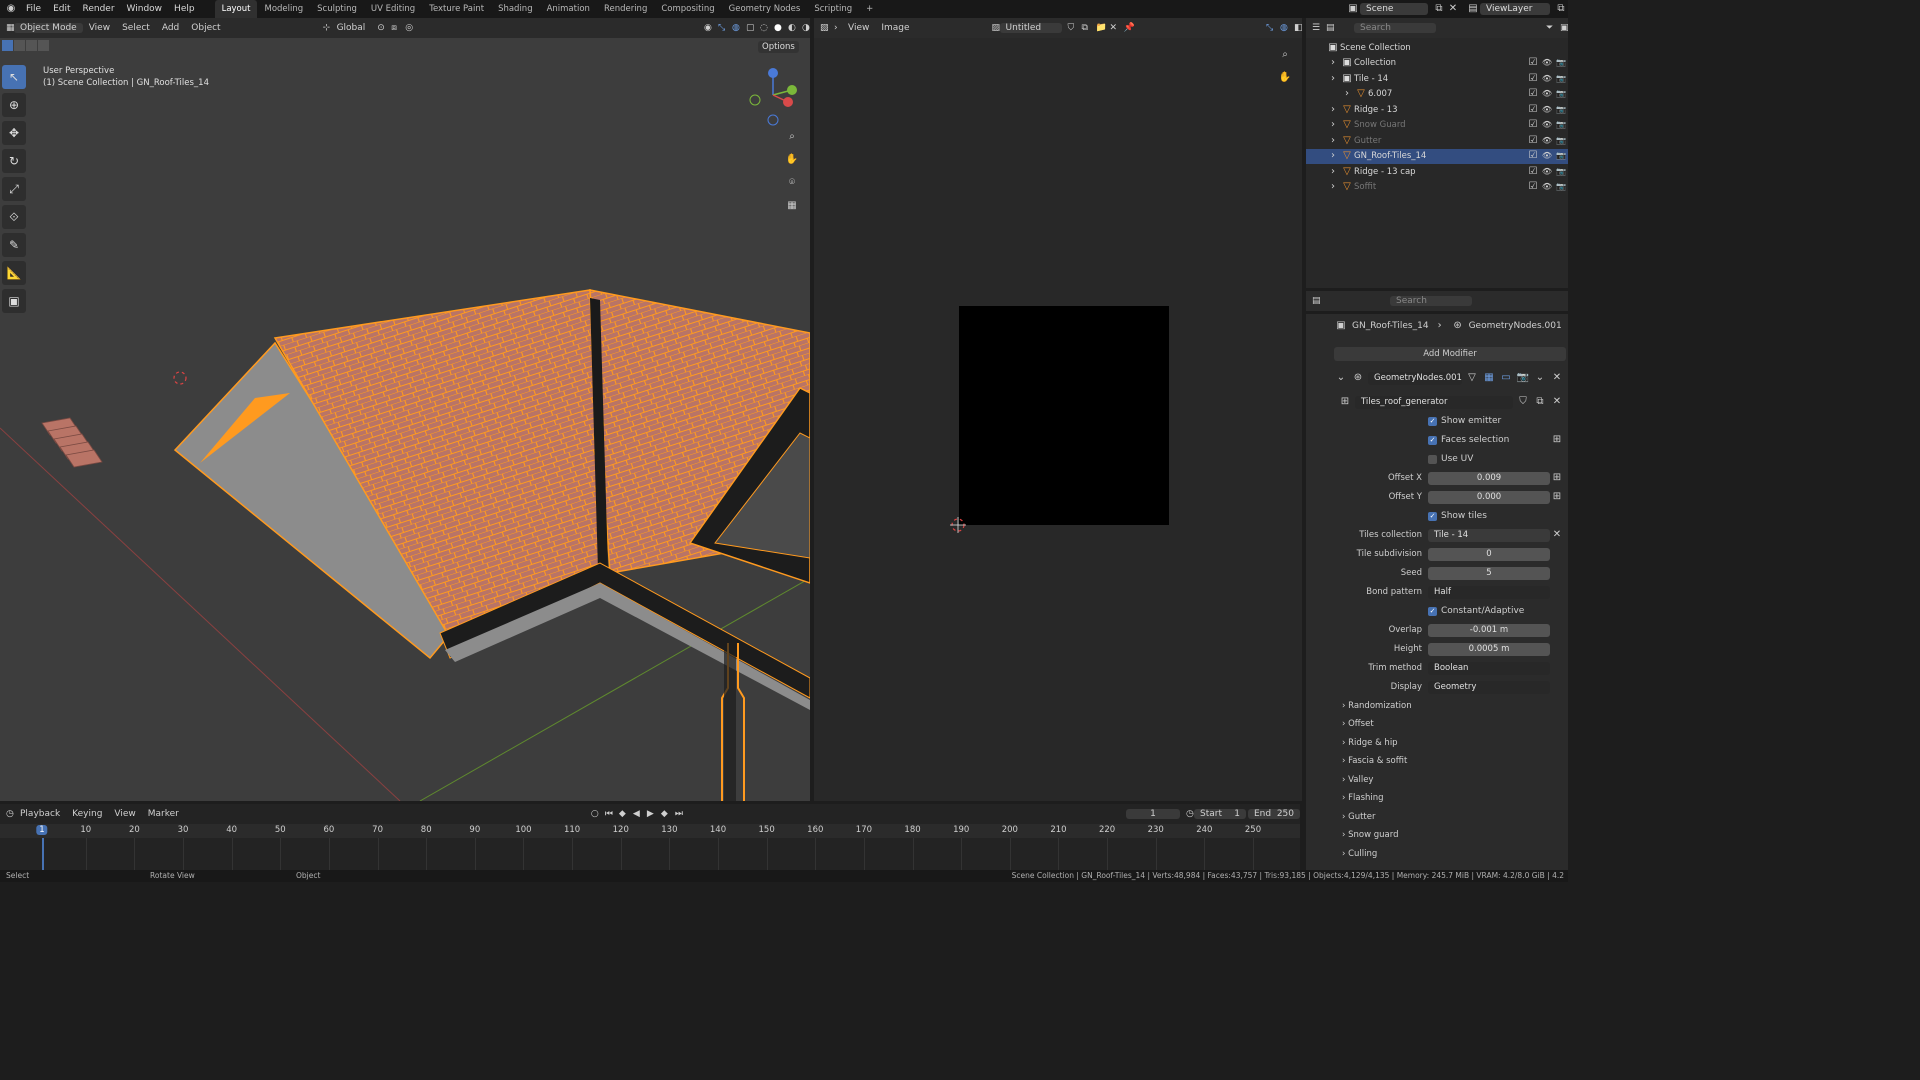 This screenshot has height=1080, width=1920. What do you see at coordinates (40, 814) in the screenshot?
I see `timeline-menu-playback: Playback` at bounding box center [40, 814].